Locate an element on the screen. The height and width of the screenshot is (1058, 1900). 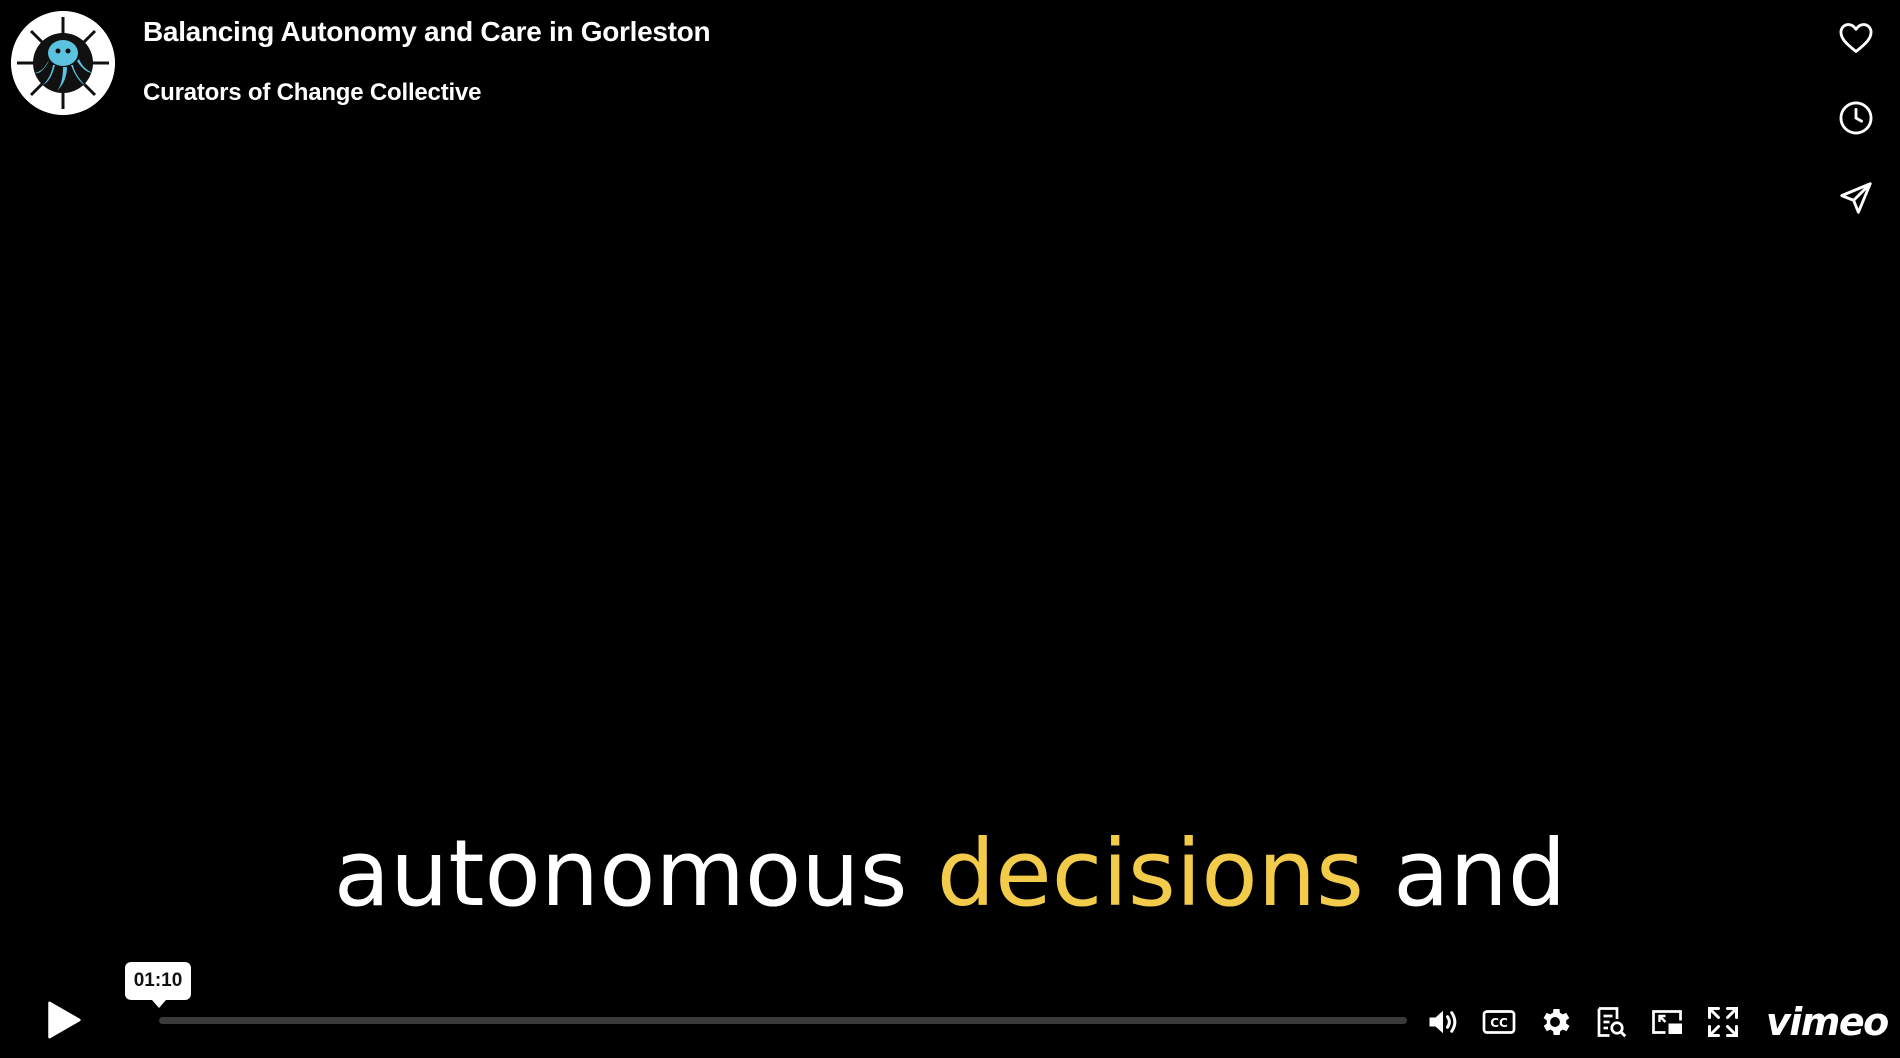
video-title: Balancing Autonomy and Care in Gorleston is located at coordinates (427, 32).